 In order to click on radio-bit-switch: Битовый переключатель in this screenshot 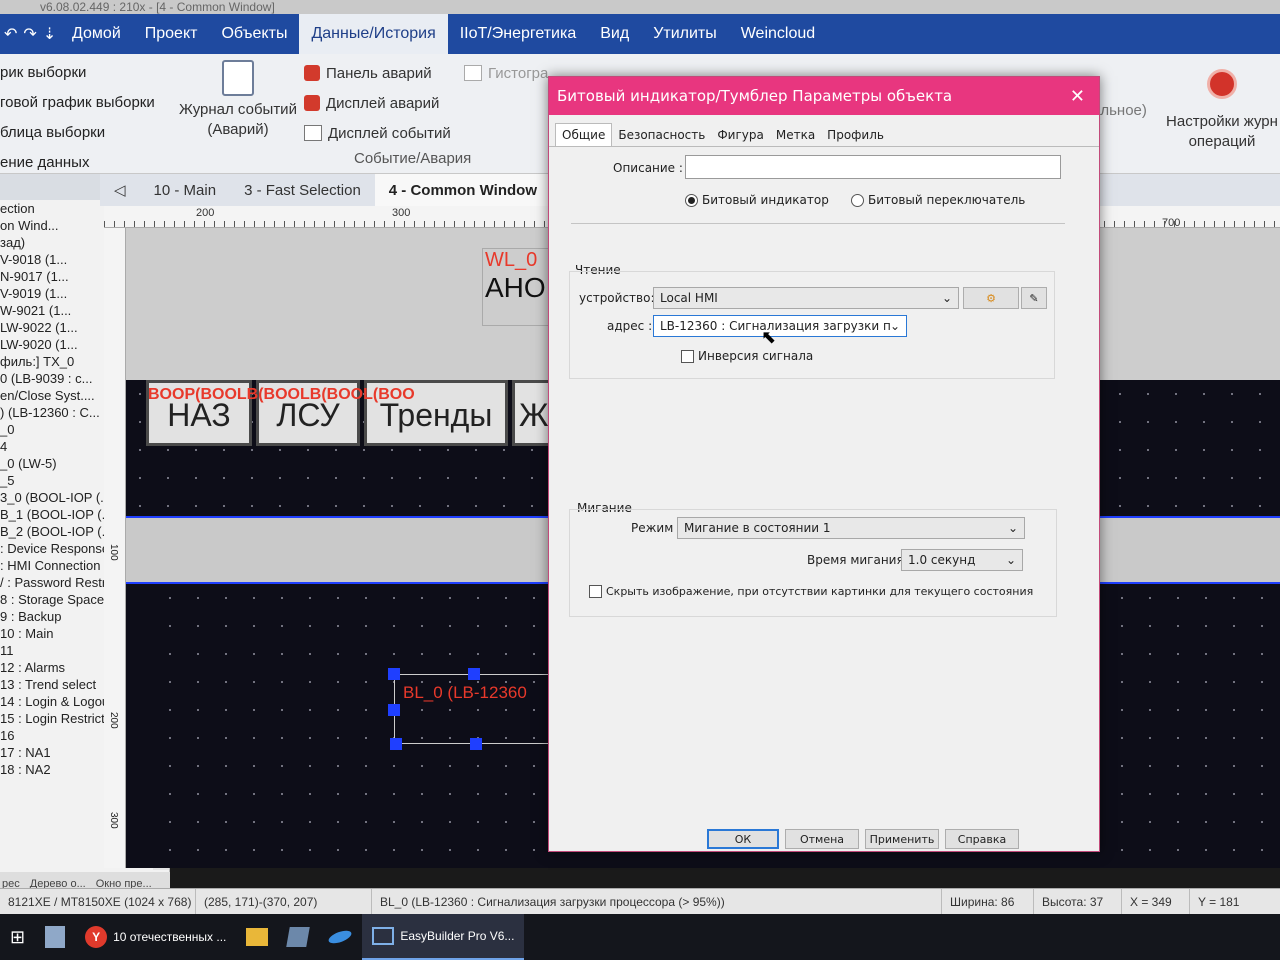, I will do `click(938, 200)`.